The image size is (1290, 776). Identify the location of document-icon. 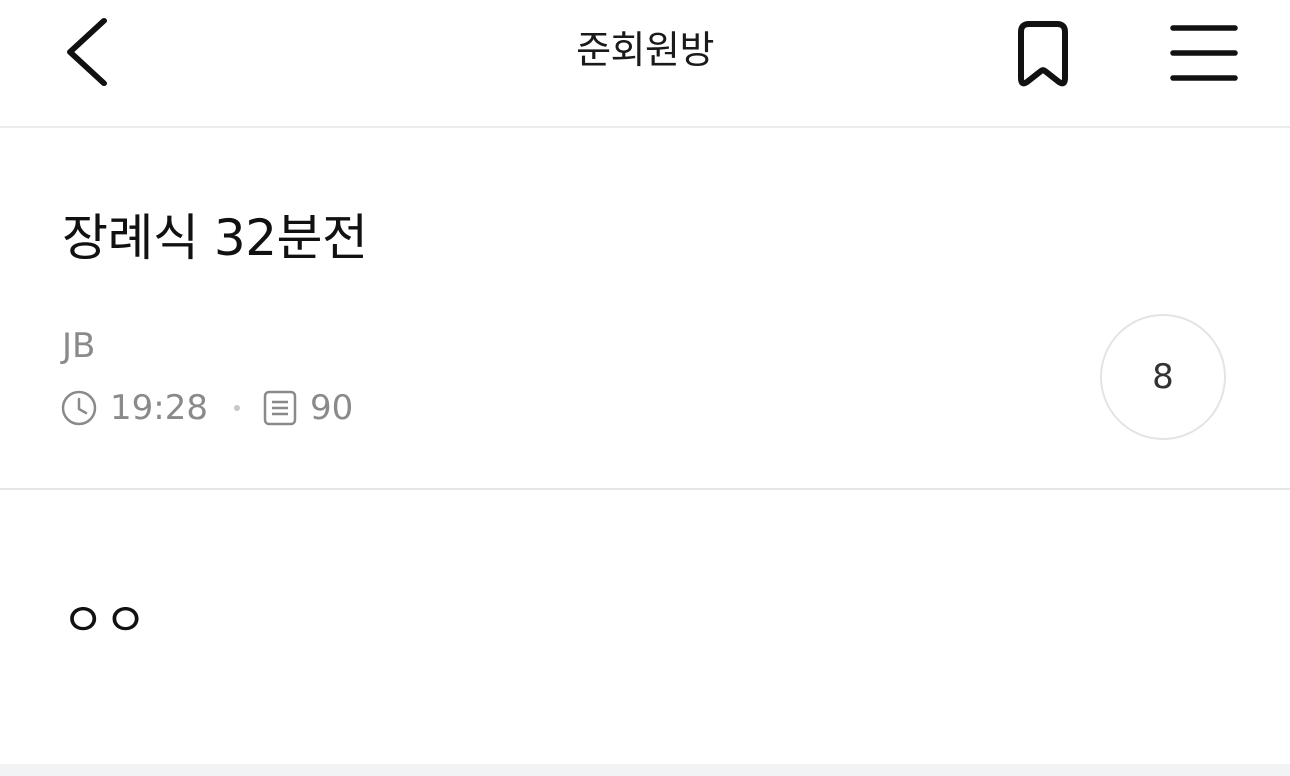
(280, 408).